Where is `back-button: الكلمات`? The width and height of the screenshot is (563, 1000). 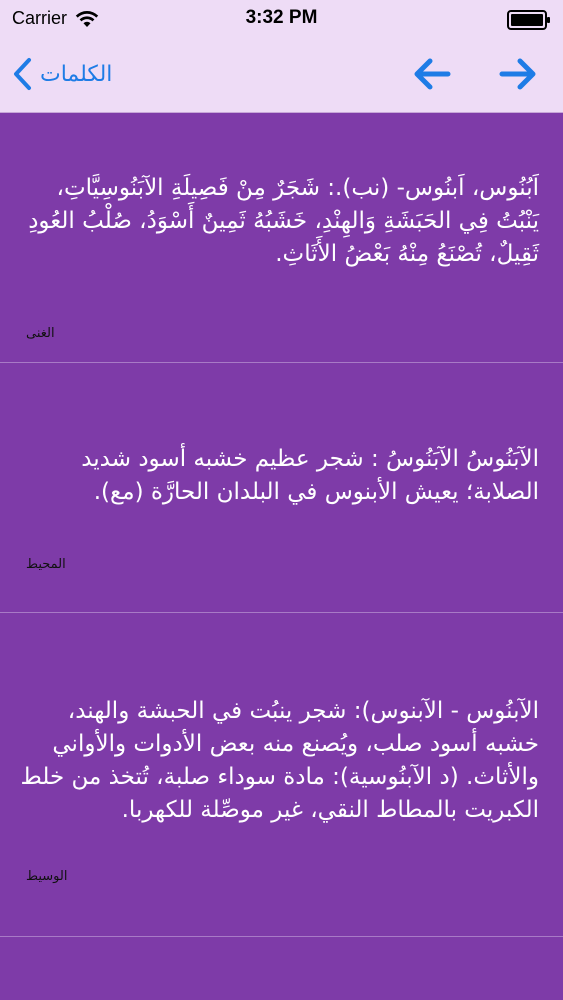
back-button: الكلمات is located at coordinates (61, 74).